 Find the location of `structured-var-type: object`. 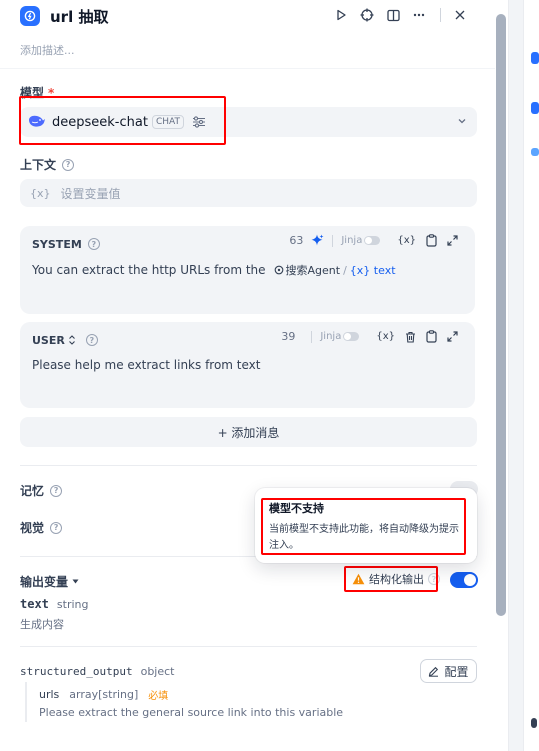

structured-var-type: object is located at coordinates (157, 671).